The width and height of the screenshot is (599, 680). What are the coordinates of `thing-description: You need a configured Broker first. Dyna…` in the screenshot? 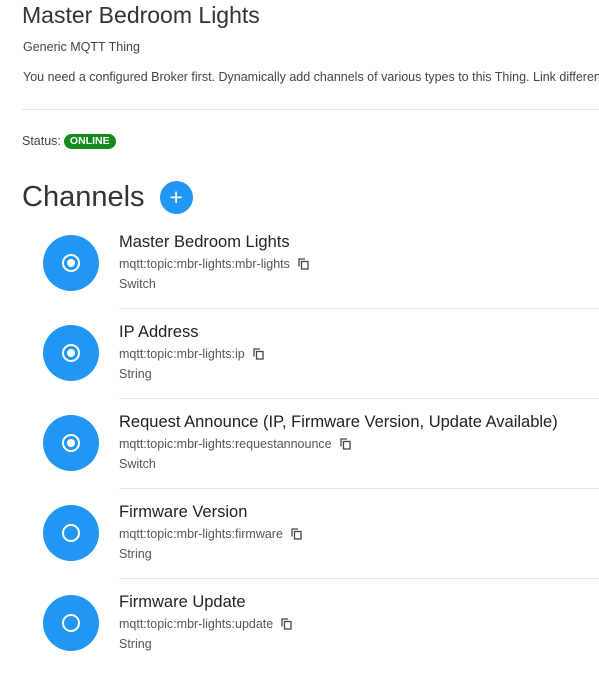 It's located at (311, 77).